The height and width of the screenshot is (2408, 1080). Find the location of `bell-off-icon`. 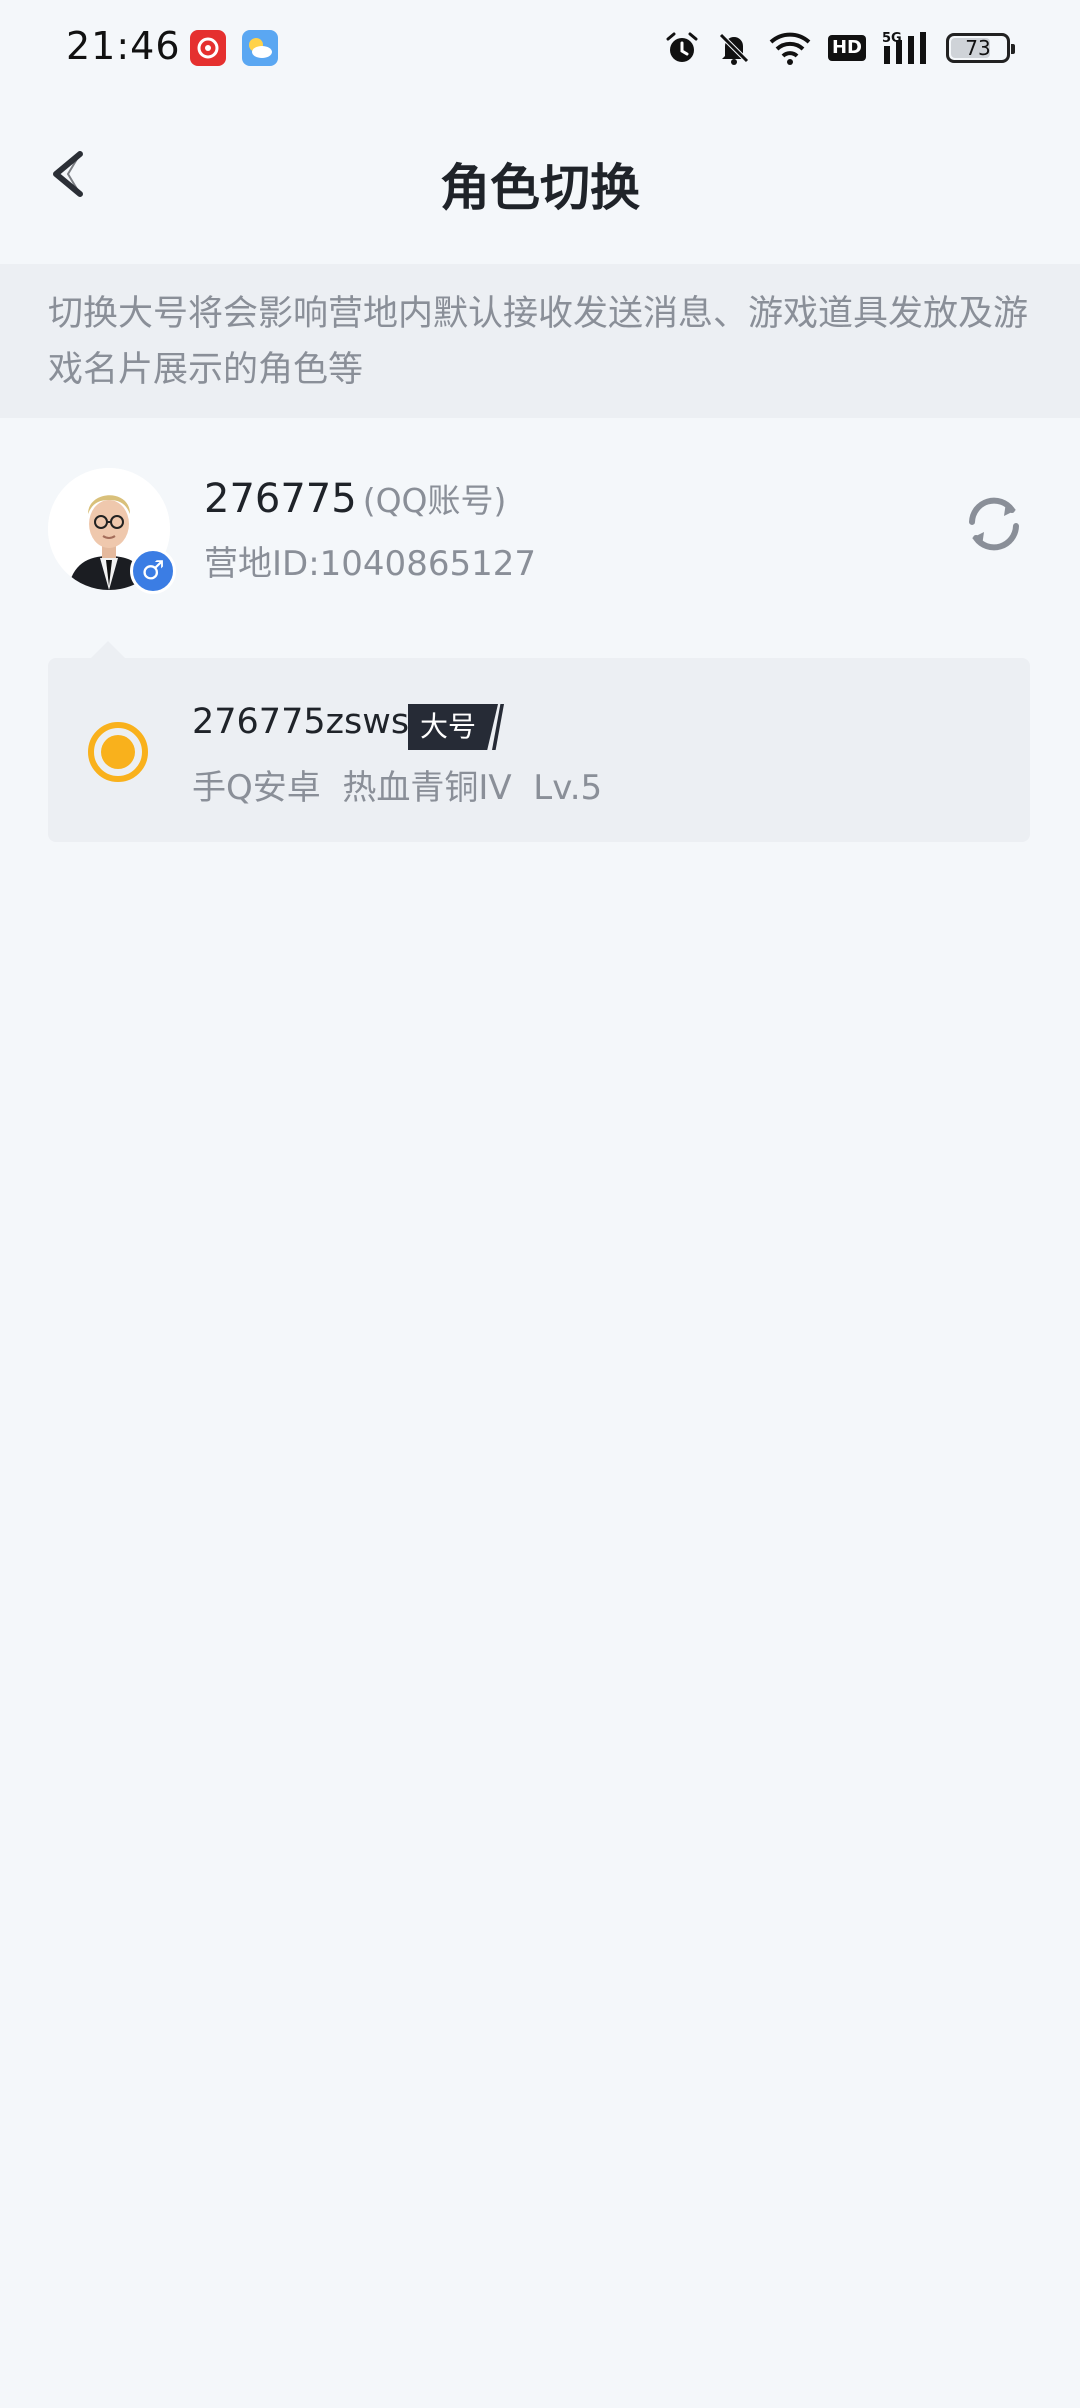

bell-off-icon is located at coordinates (734, 49).